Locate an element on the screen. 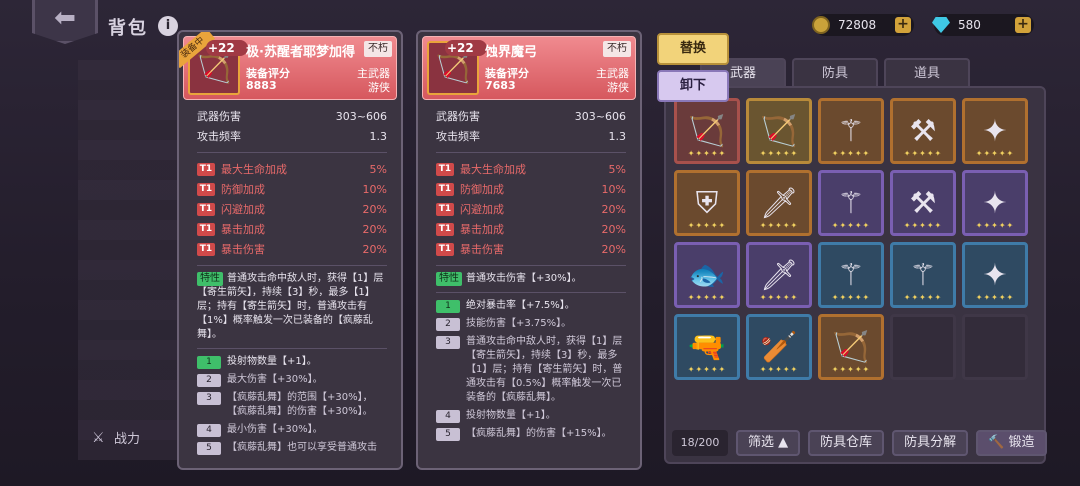 The image size is (1080, 486). swap-button: 替换 is located at coordinates (693, 49).